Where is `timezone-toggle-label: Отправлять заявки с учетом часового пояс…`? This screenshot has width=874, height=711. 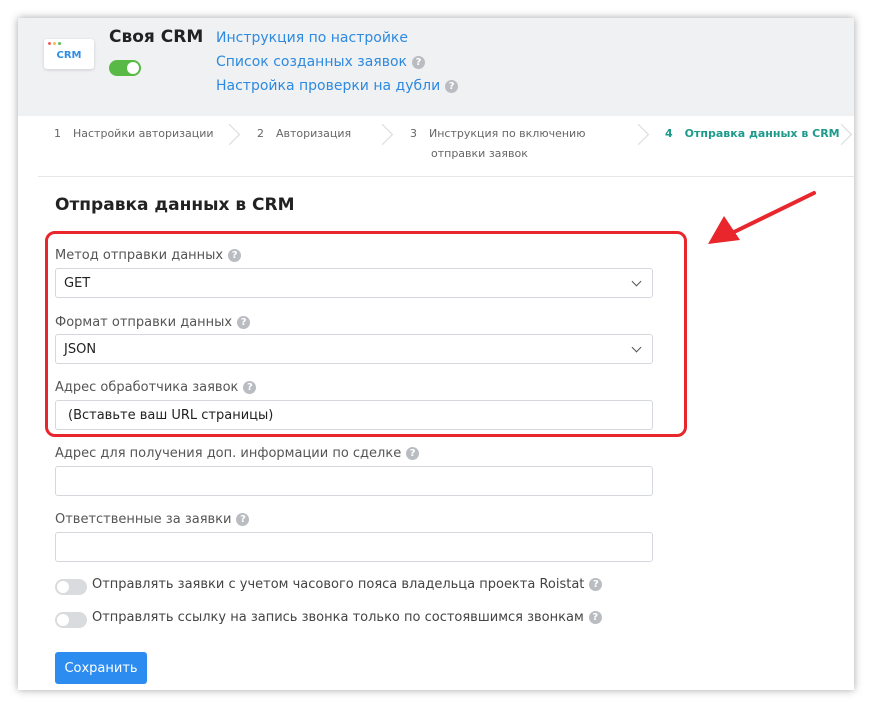
timezone-toggle-label: Отправлять заявки с учетом часового пояс… is located at coordinates (347, 584).